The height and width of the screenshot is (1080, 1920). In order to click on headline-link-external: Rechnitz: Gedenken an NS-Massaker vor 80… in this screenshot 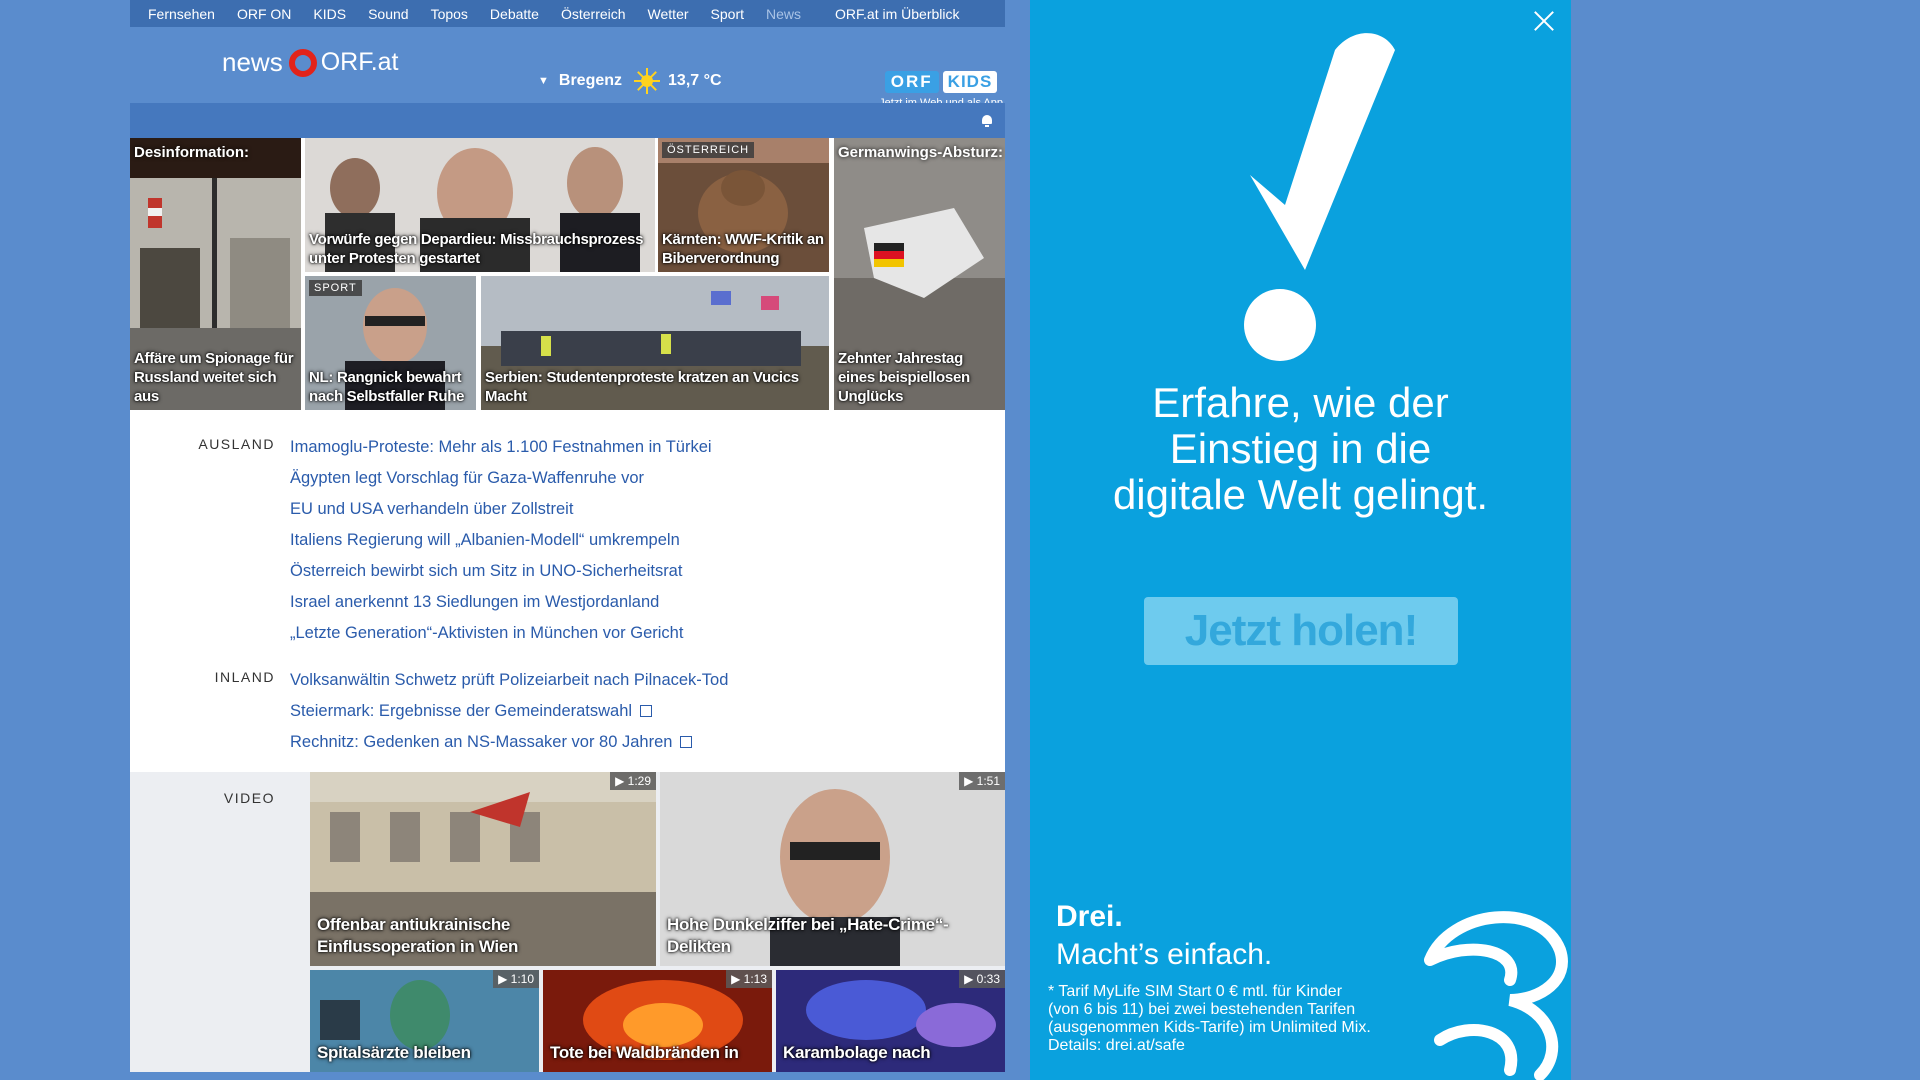, I will do `click(509, 742)`.